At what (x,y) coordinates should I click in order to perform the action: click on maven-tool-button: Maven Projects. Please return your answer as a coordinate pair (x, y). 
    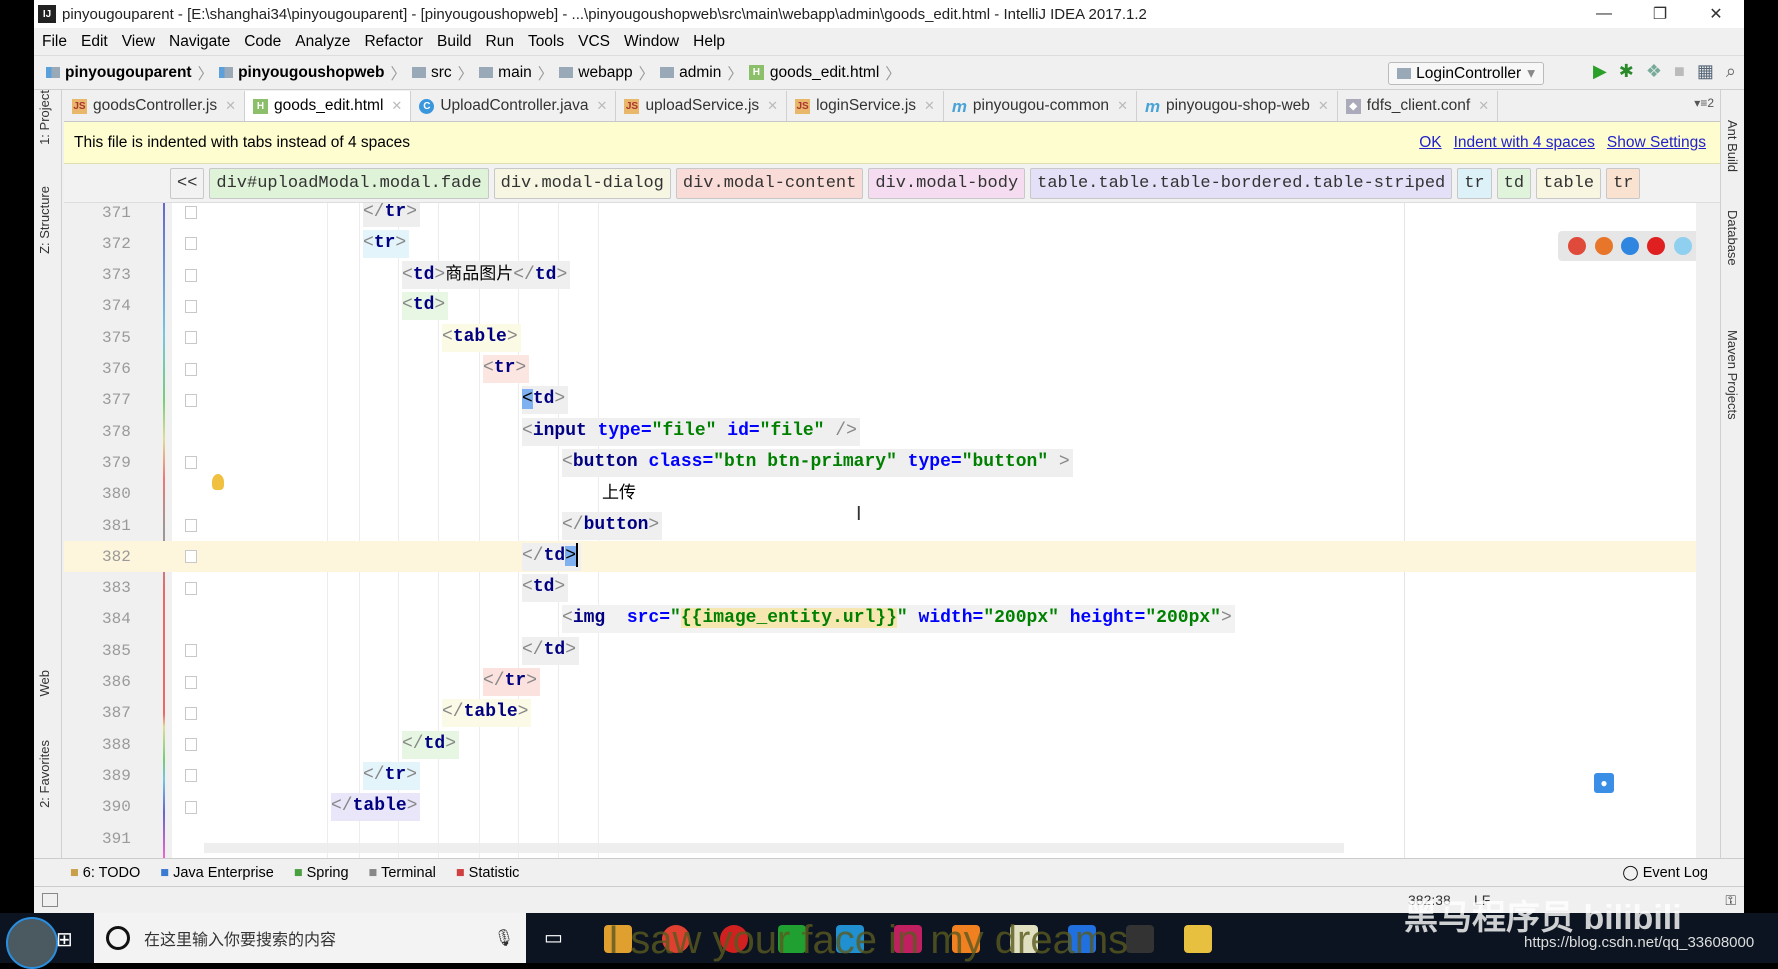
    Looking at the image, I should click on (1732, 375).